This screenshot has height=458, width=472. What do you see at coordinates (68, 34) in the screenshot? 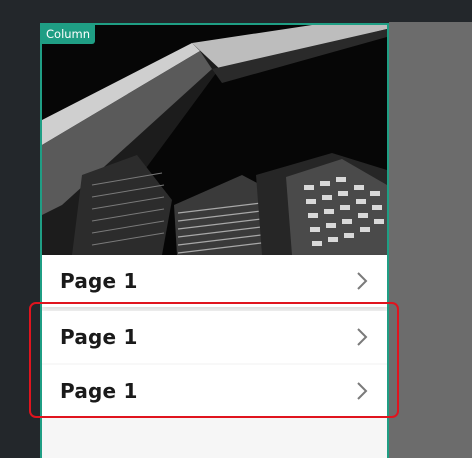
I see `column-tag: Column` at bounding box center [68, 34].